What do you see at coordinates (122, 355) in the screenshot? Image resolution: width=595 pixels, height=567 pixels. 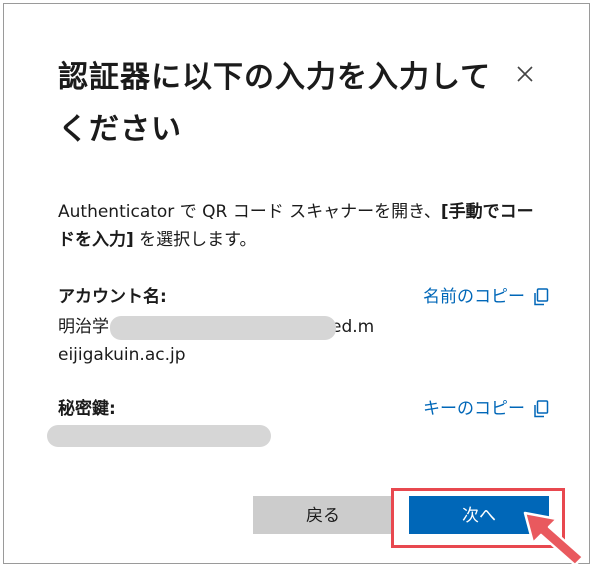 I see `account-name-value-line2: eijigakuin.ac.jp` at bounding box center [122, 355].